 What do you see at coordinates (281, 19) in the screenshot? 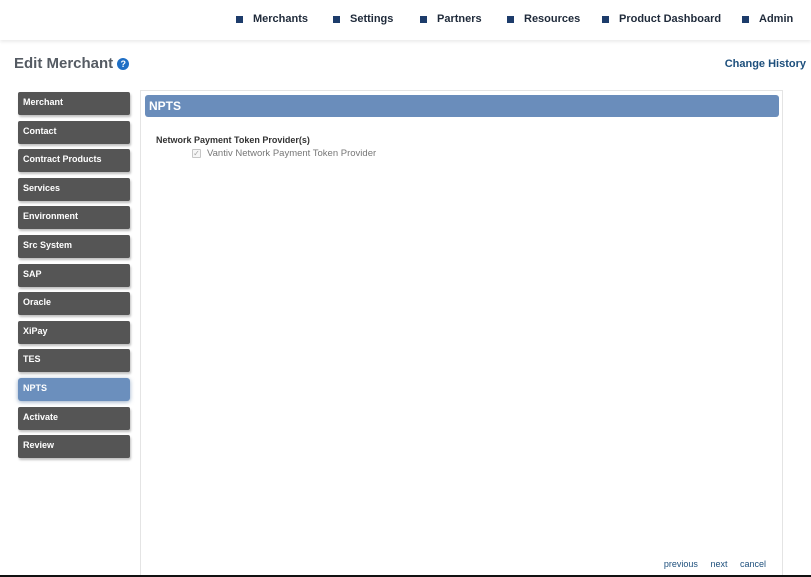
I see `nav-merchants-label: Merchants` at bounding box center [281, 19].